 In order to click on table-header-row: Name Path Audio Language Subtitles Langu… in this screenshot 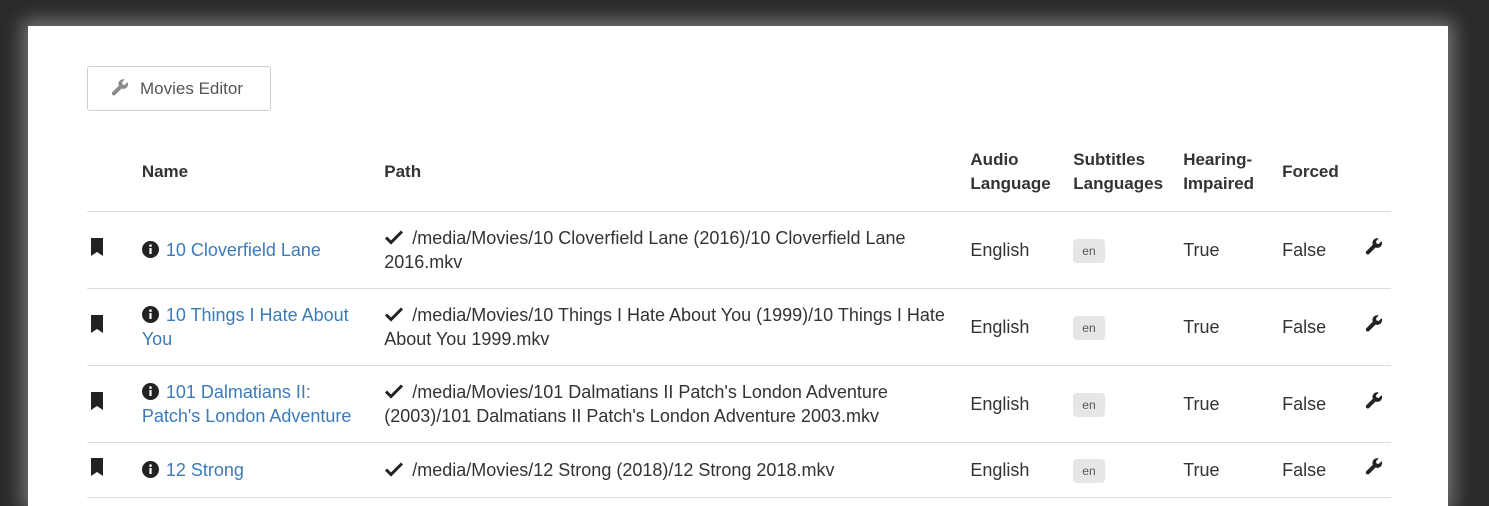, I will do `click(739, 174)`.